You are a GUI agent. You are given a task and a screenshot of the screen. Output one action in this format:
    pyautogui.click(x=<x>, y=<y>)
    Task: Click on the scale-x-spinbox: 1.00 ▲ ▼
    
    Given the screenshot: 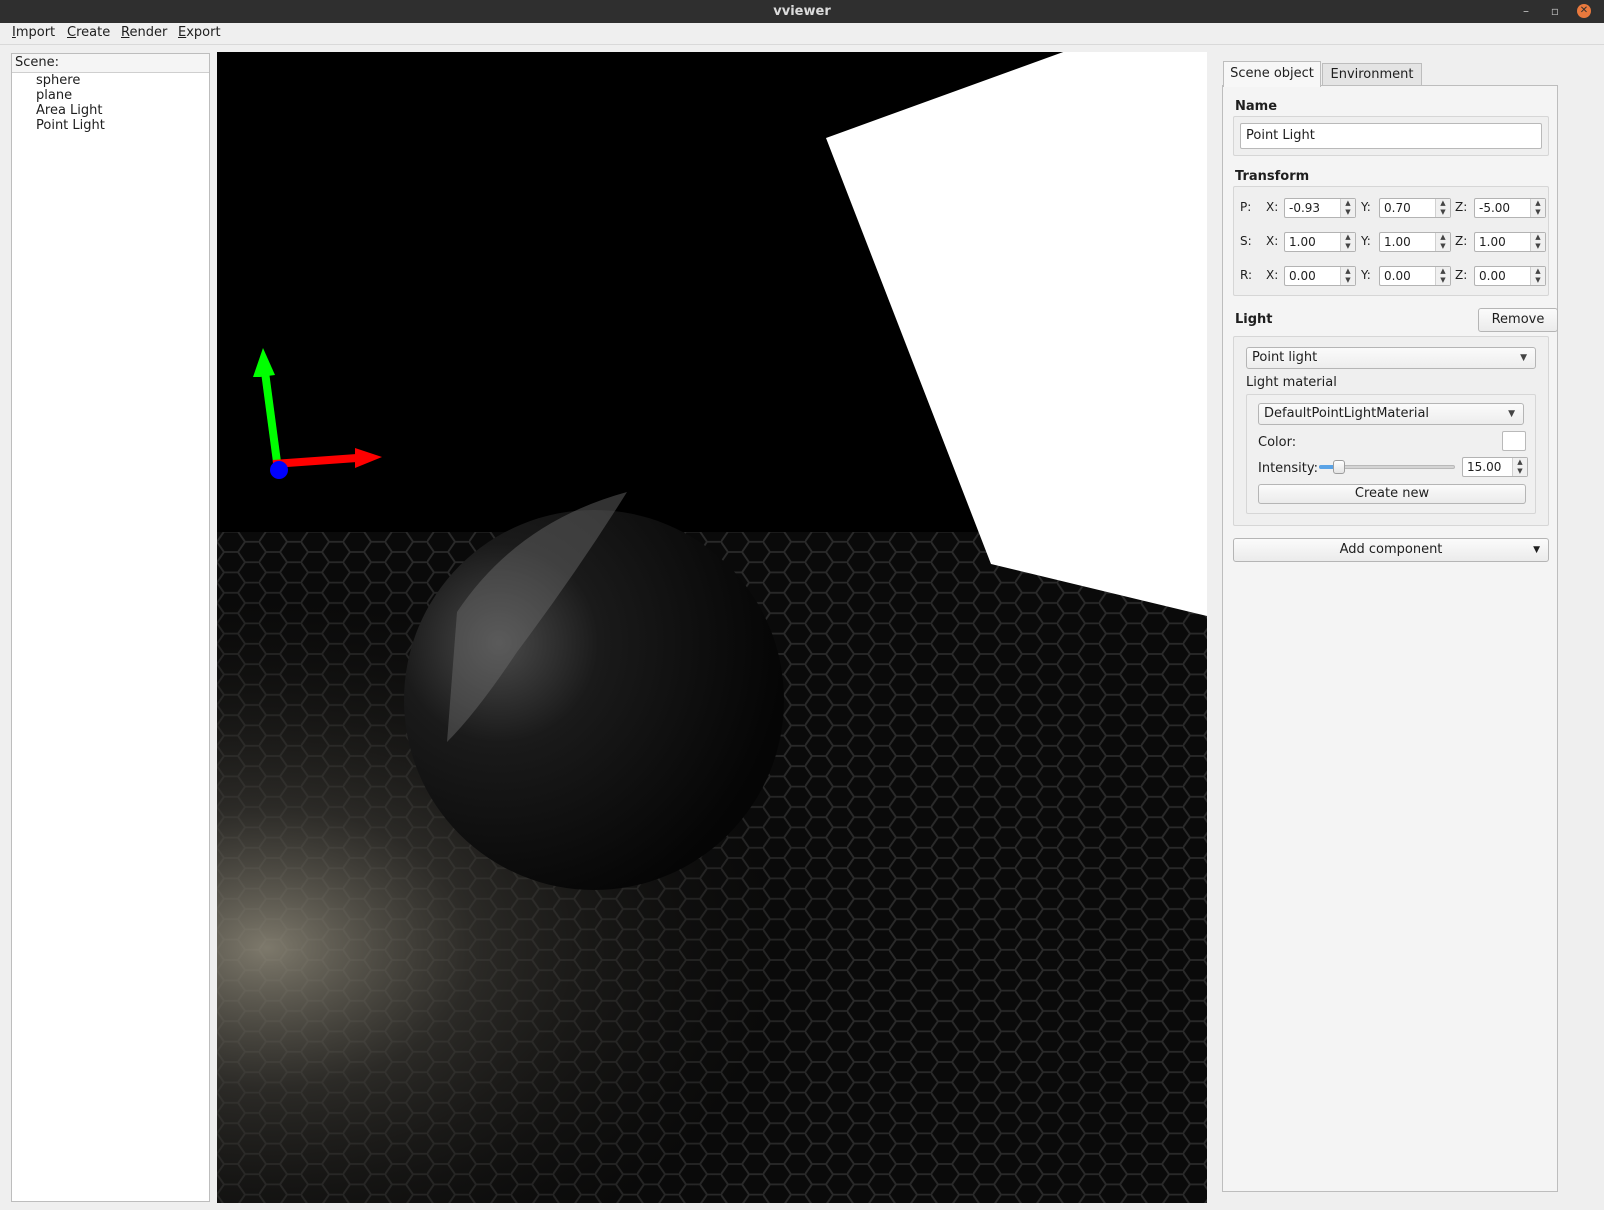 What is the action you would take?
    pyautogui.click(x=1320, y=242)
    